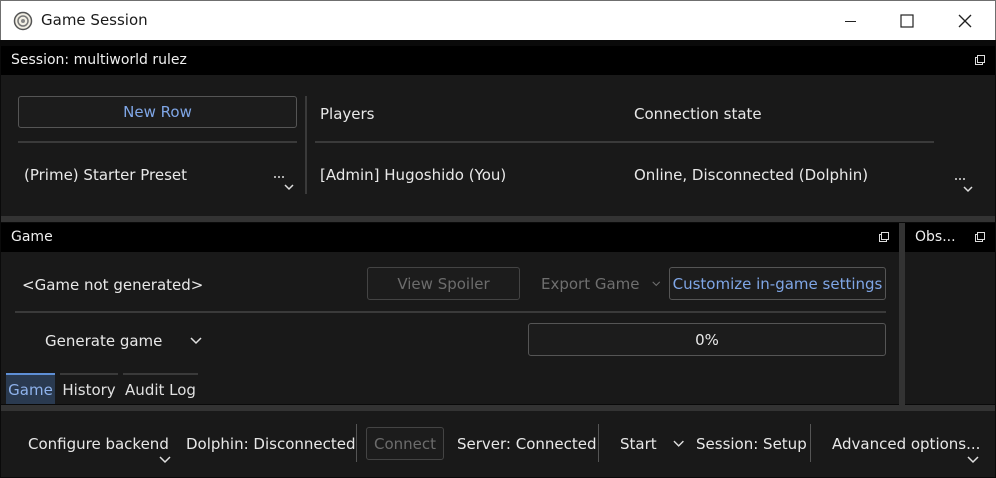 This screenshot has width=996, height=478. What do you see at coordinates (306, 145) in the screenshot?
I see `column-splitter` at bounding box center [306, 145].